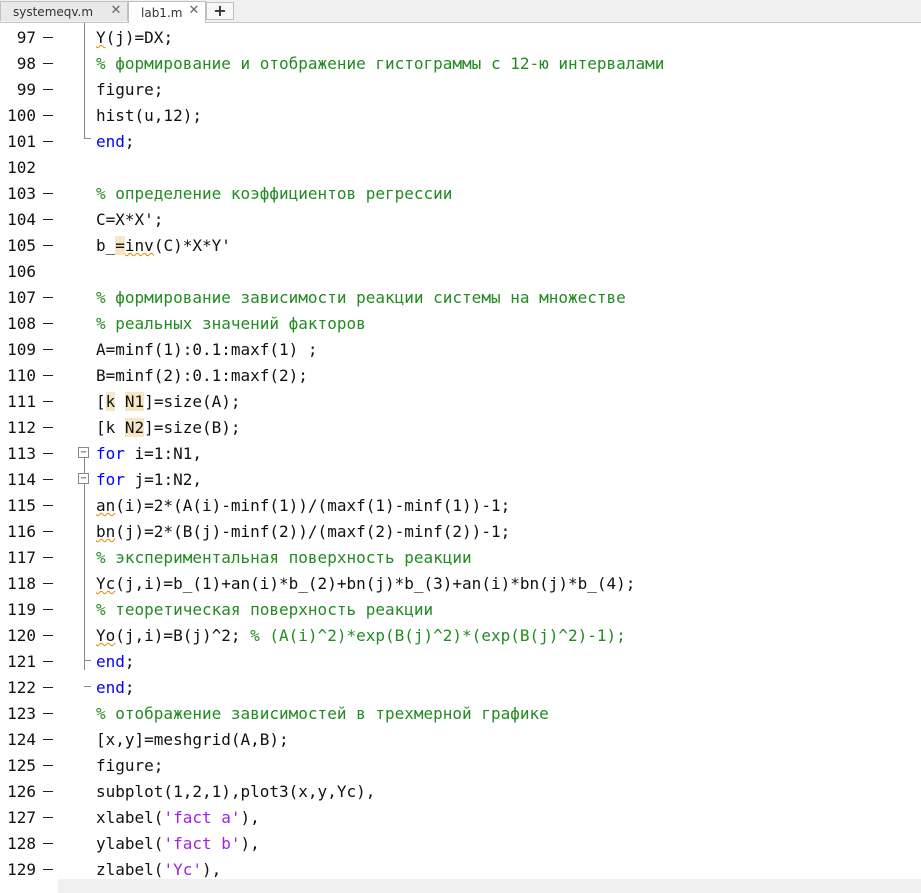 Image resolution: width=921 pixels, height=893 pixels. What do you see at coordinates (21, 323) in the screenshot?
I see `line-number: 108` at bounding box center [21, 323].